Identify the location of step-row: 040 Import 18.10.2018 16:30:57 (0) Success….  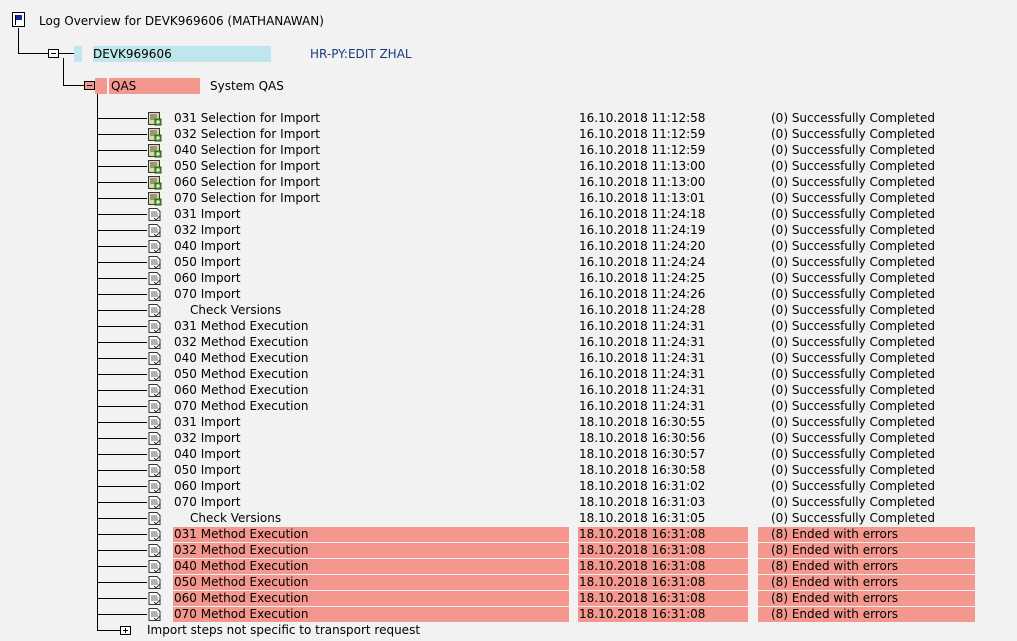
(508, 455).